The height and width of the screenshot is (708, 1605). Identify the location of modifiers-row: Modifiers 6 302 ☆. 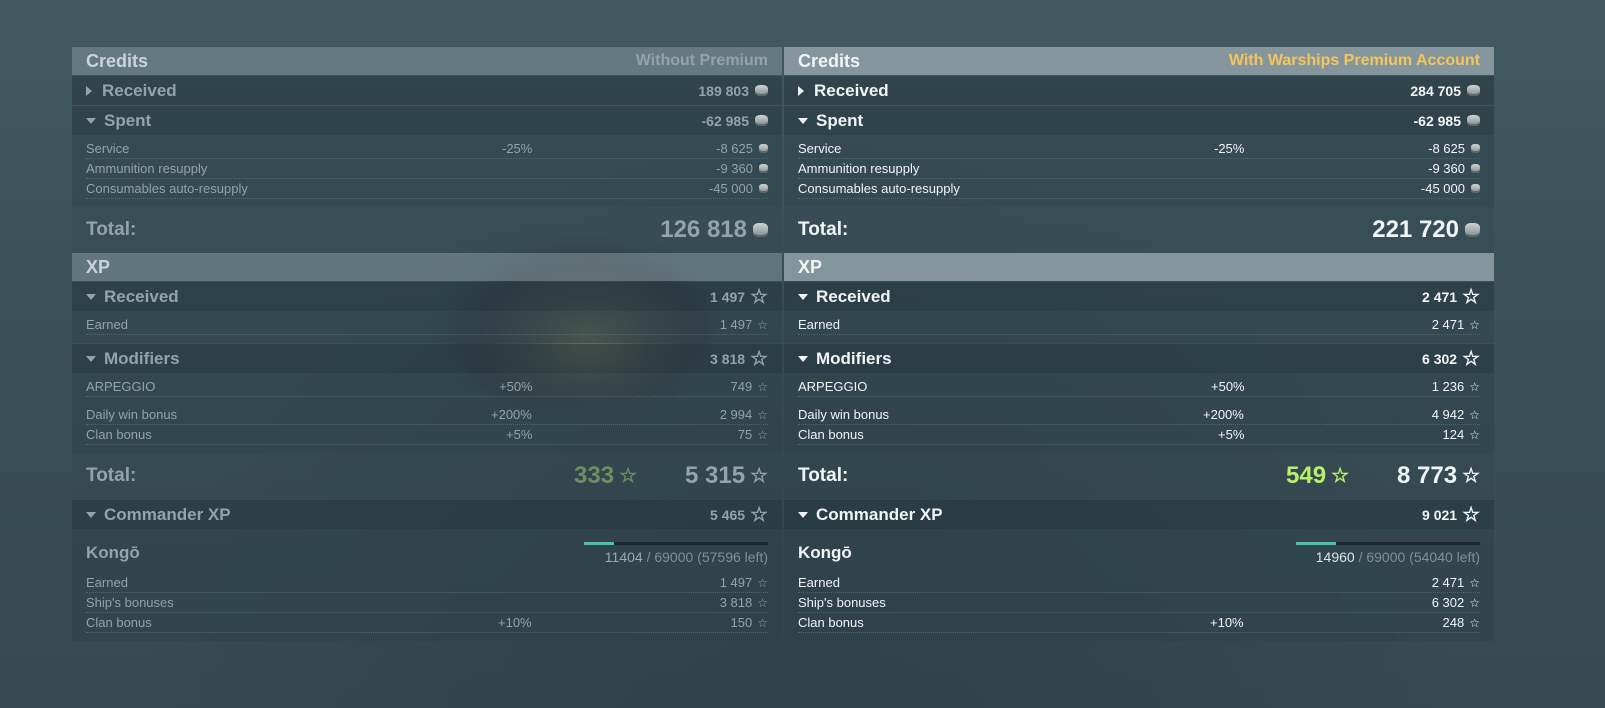
(1139, 358).